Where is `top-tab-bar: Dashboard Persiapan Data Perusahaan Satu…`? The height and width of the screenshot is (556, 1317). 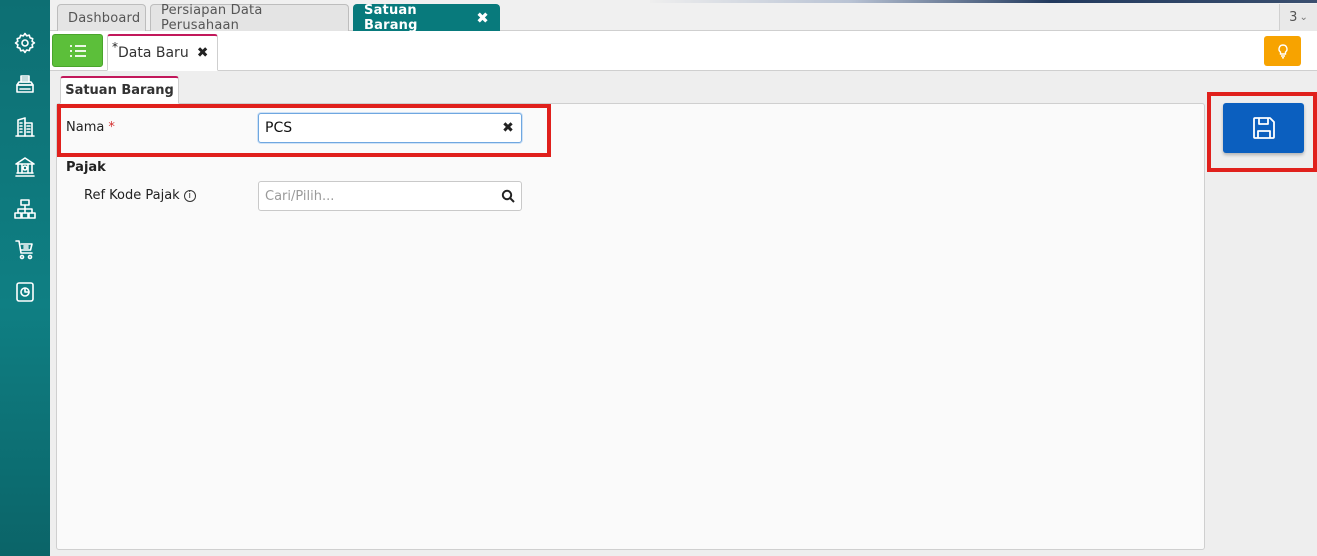 top-tab-bar: Dashboard Persiapan Data Perusahaan Satu… is located at coordinates (683, 16).